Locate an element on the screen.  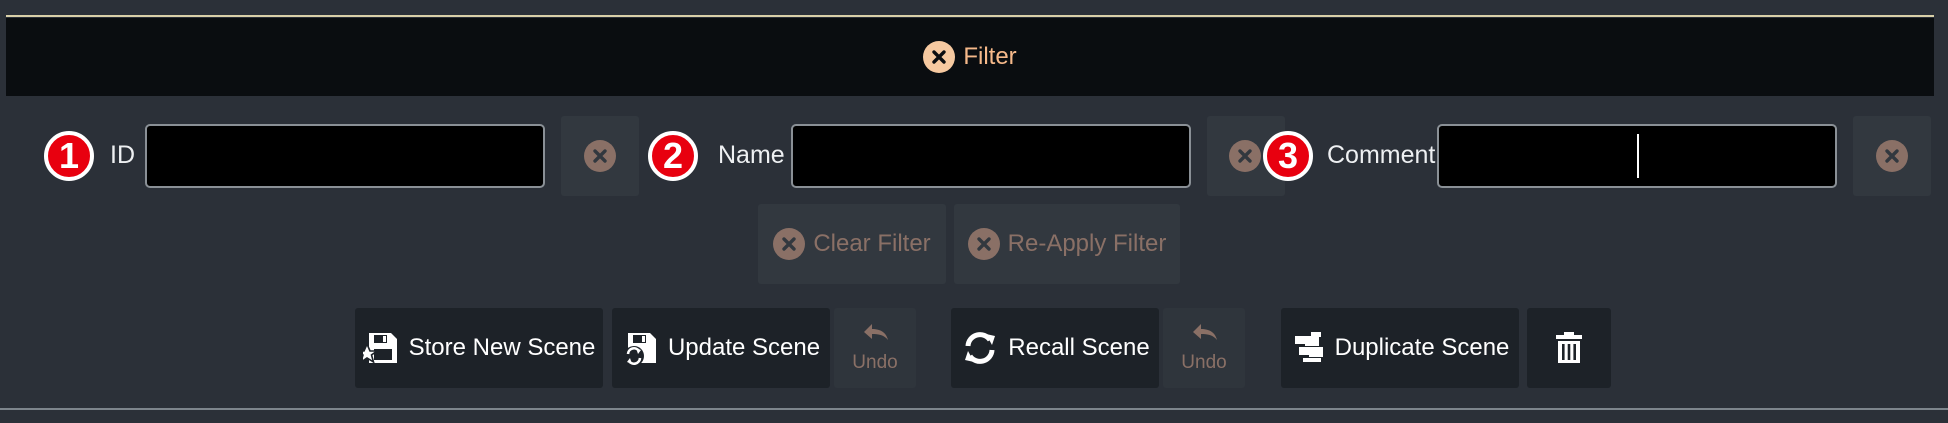
filter-toggle: Filter is located at coordinates (970, 57).